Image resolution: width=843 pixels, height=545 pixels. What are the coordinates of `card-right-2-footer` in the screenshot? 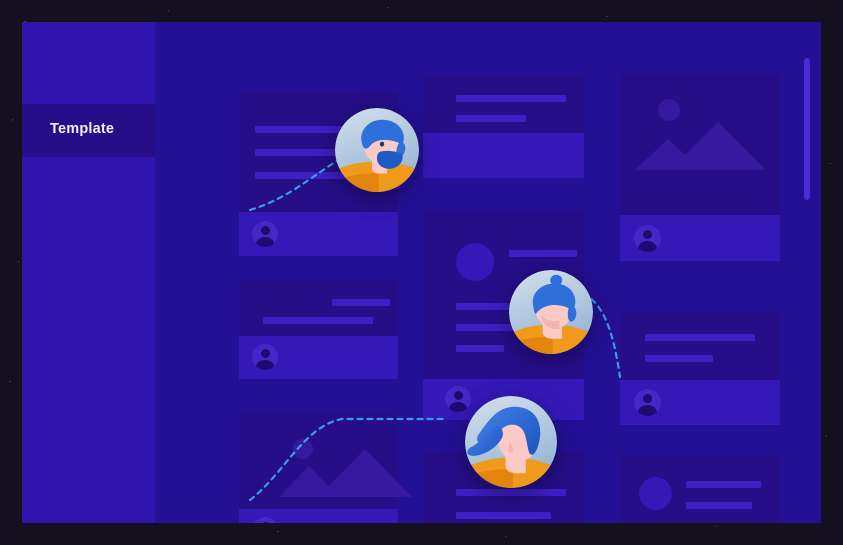 It's located at (700, 402).